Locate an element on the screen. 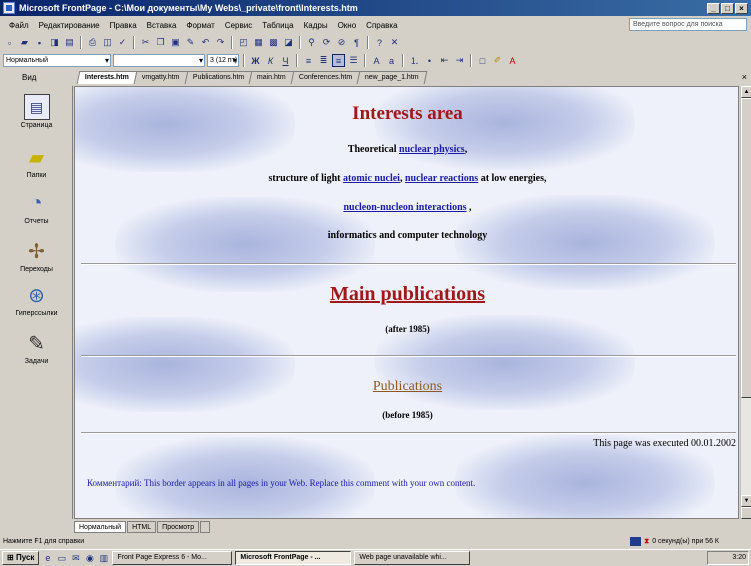 Image resolution: width=751 pixels, height=566 pixels. maximize-button: □ is located at coordinates (727, 8).